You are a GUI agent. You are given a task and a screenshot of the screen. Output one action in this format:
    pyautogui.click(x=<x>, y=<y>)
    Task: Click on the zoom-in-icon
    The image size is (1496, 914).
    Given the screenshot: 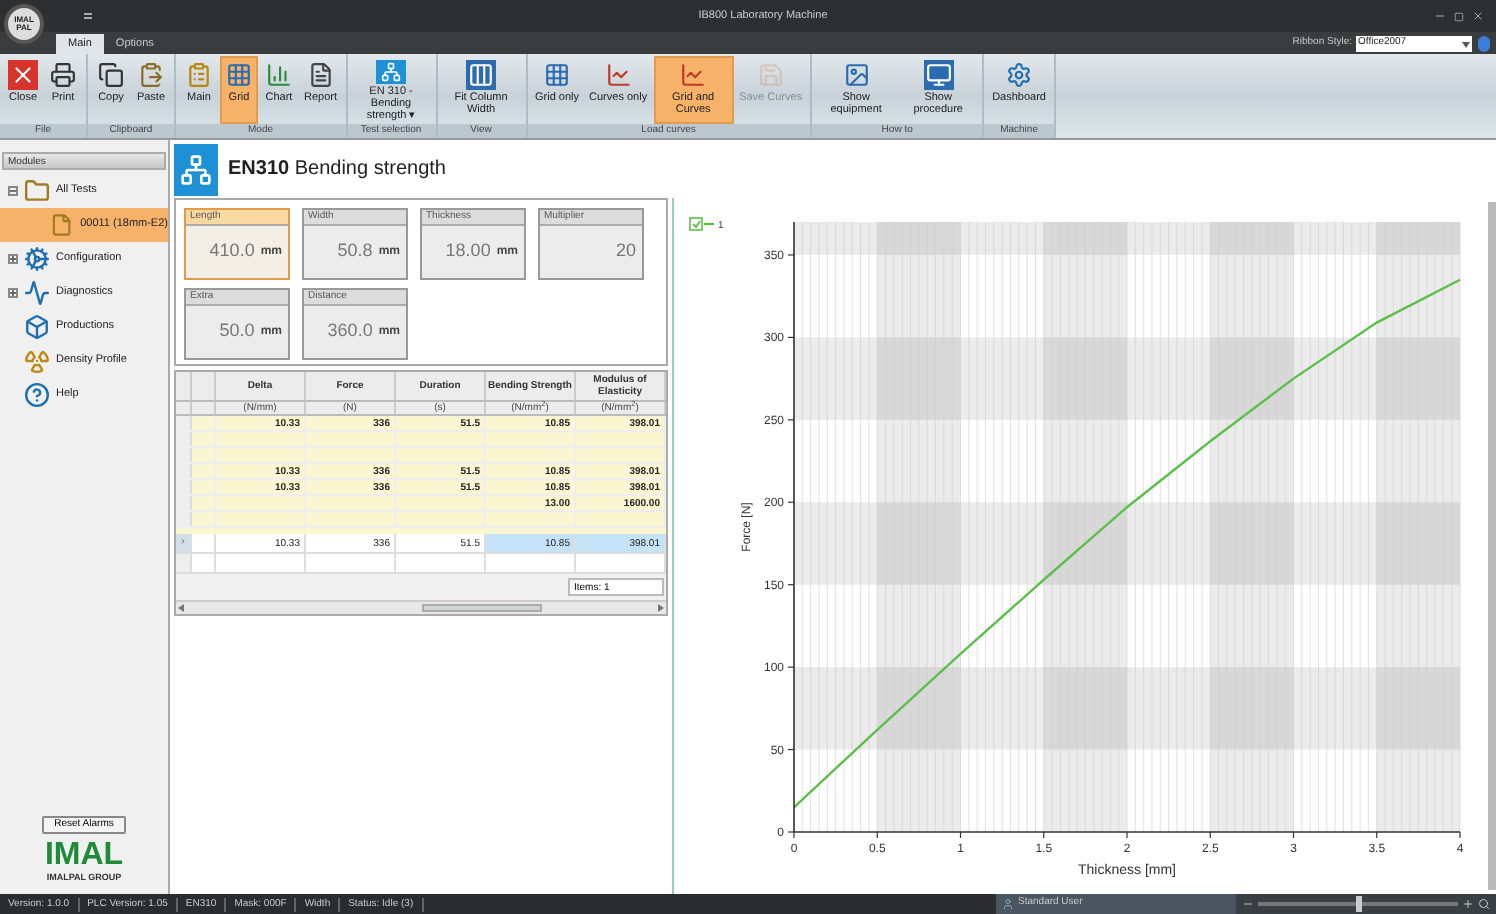 What is the action you would take?
    pyautogui.click(x=1468, y=904)
    